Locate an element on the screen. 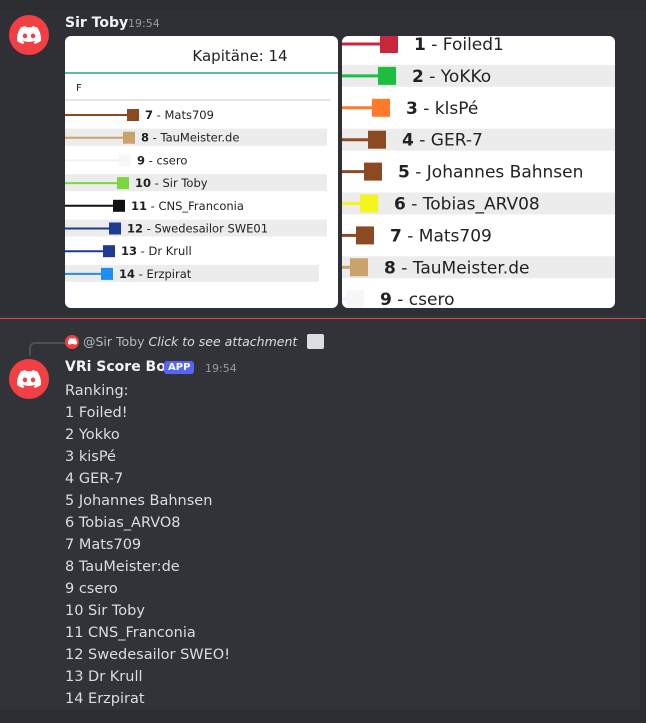  left-row: 14 - Erzpirat is located at coordinates (192, 273).